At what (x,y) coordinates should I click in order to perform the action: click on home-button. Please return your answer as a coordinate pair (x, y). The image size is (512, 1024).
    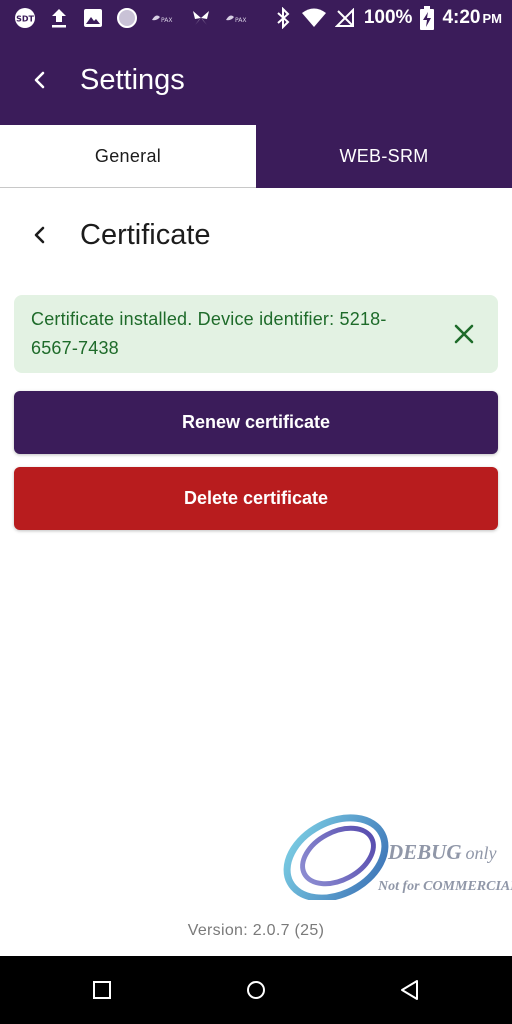
    Looking at the image, I should click on (256, 990).